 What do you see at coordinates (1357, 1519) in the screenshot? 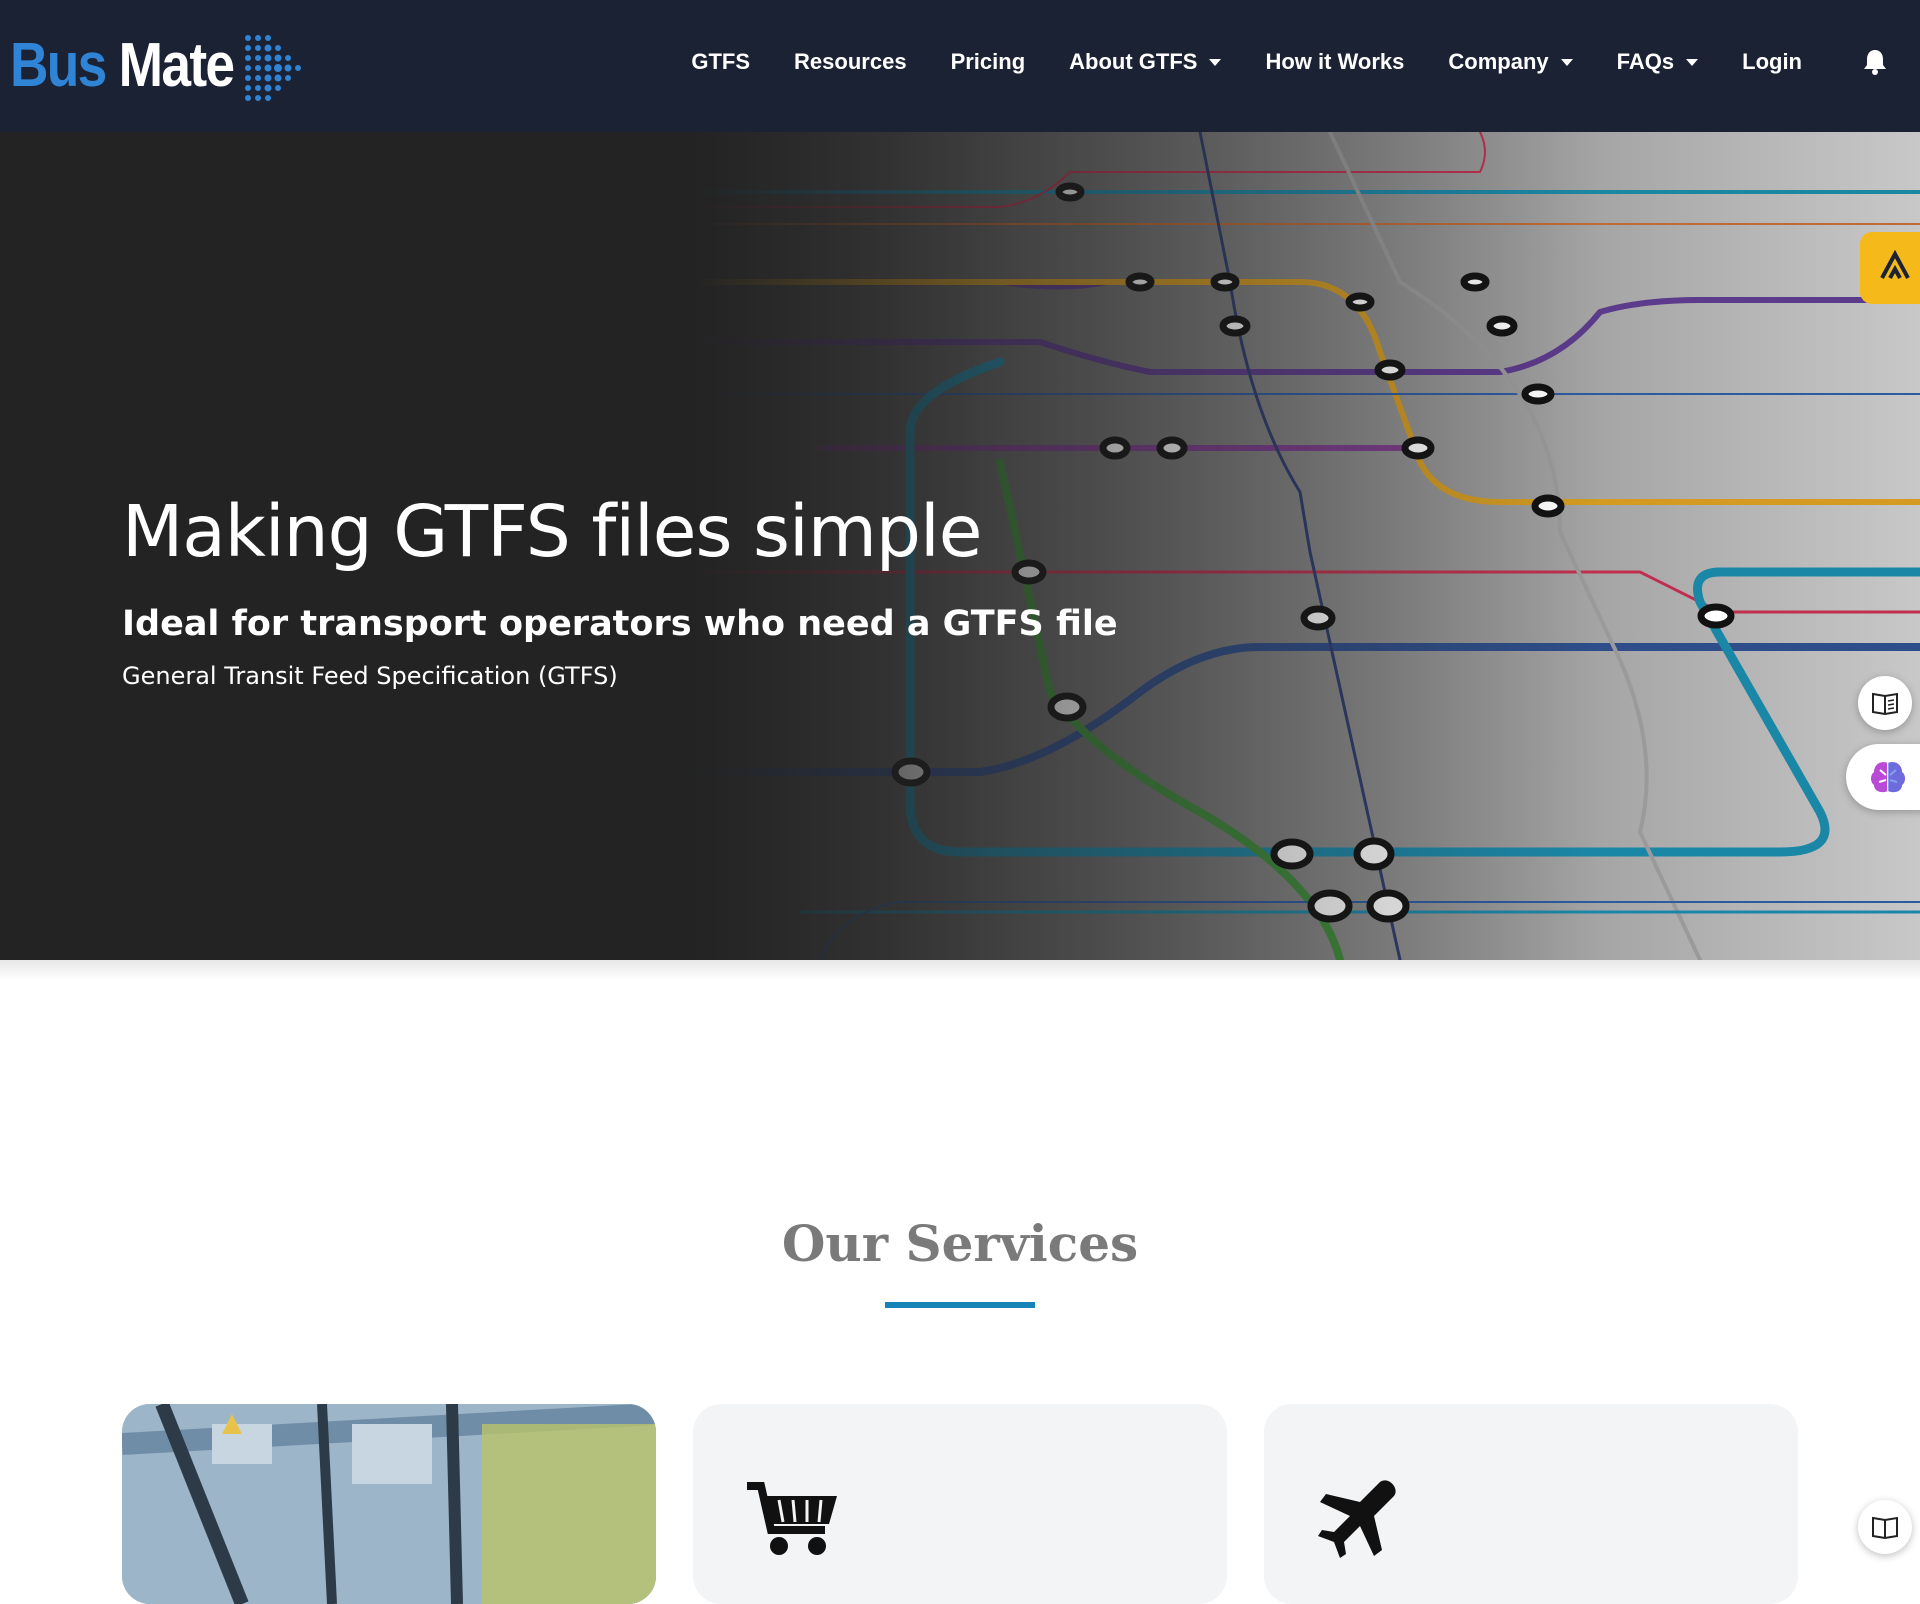
I see `airplane-icon` at bounding box center [1357, 1519].